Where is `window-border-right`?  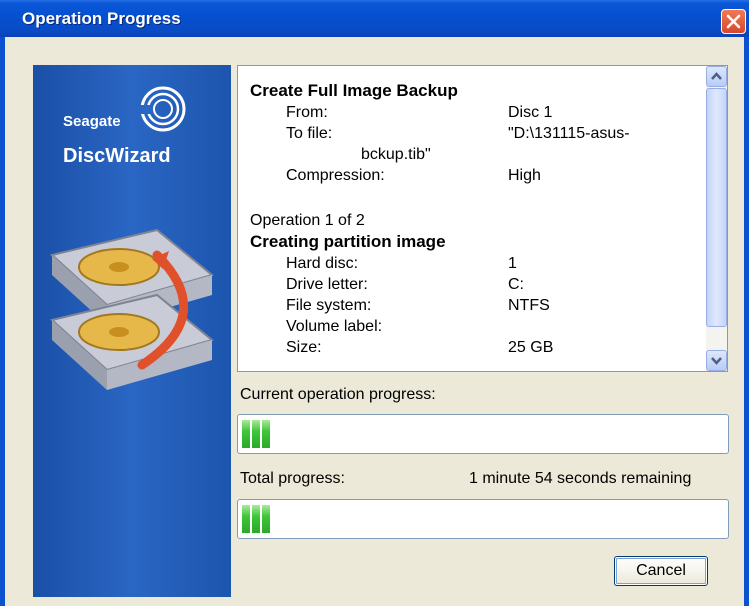 window-border-right is located at coordinates (746, 321).